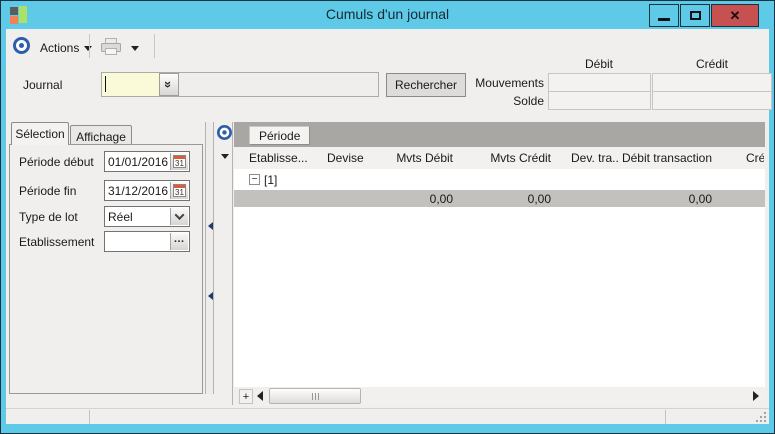 Image resolution: width=775 pixels, height=434 pixels. Describe the element at coordinates (539, 198) in the screenshot. I see `summary-mvts-credit: 0,00` at that location.